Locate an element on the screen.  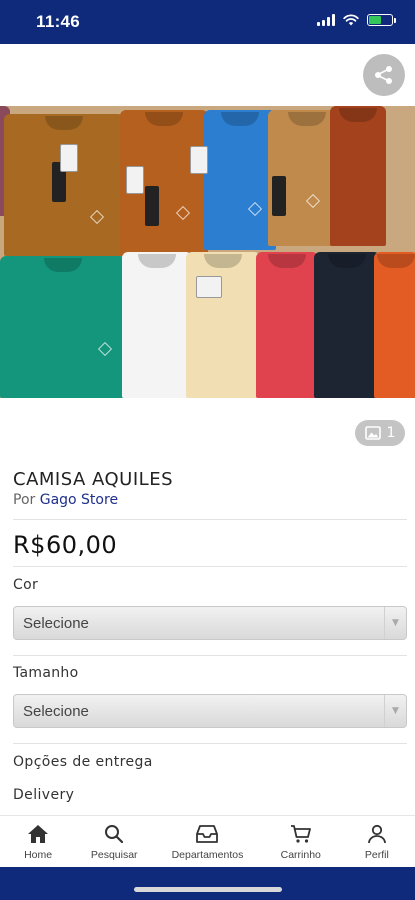
tab-label: Departamentos is located at coordinates (207, 855).